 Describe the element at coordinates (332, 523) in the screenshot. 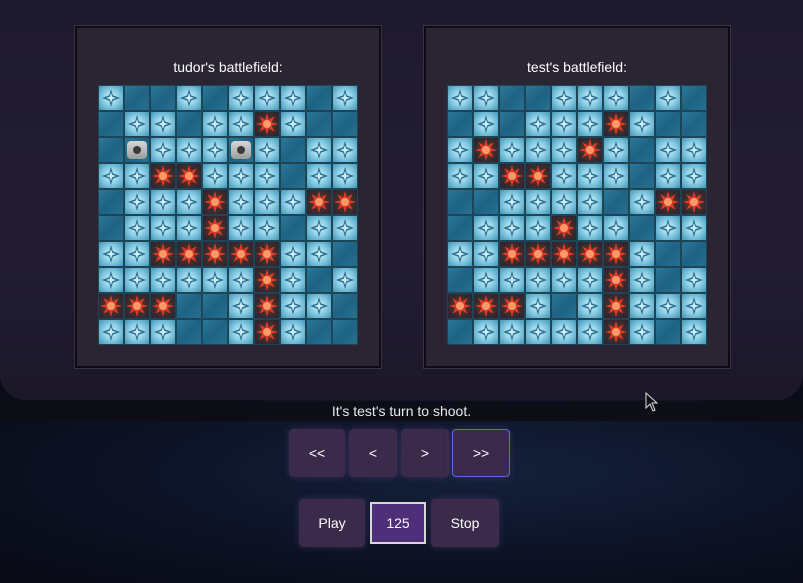

I see `play-button: Play` at that location.